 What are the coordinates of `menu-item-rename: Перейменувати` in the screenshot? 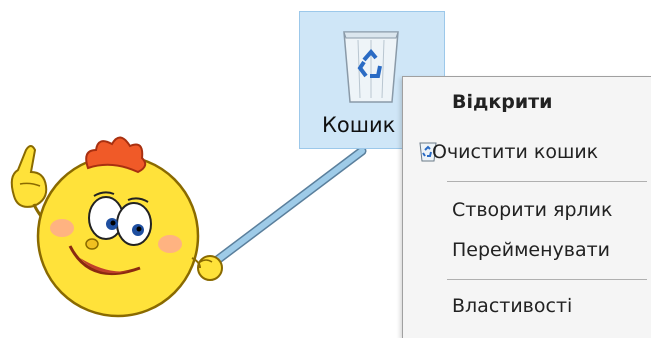 It's located at (531, 250).